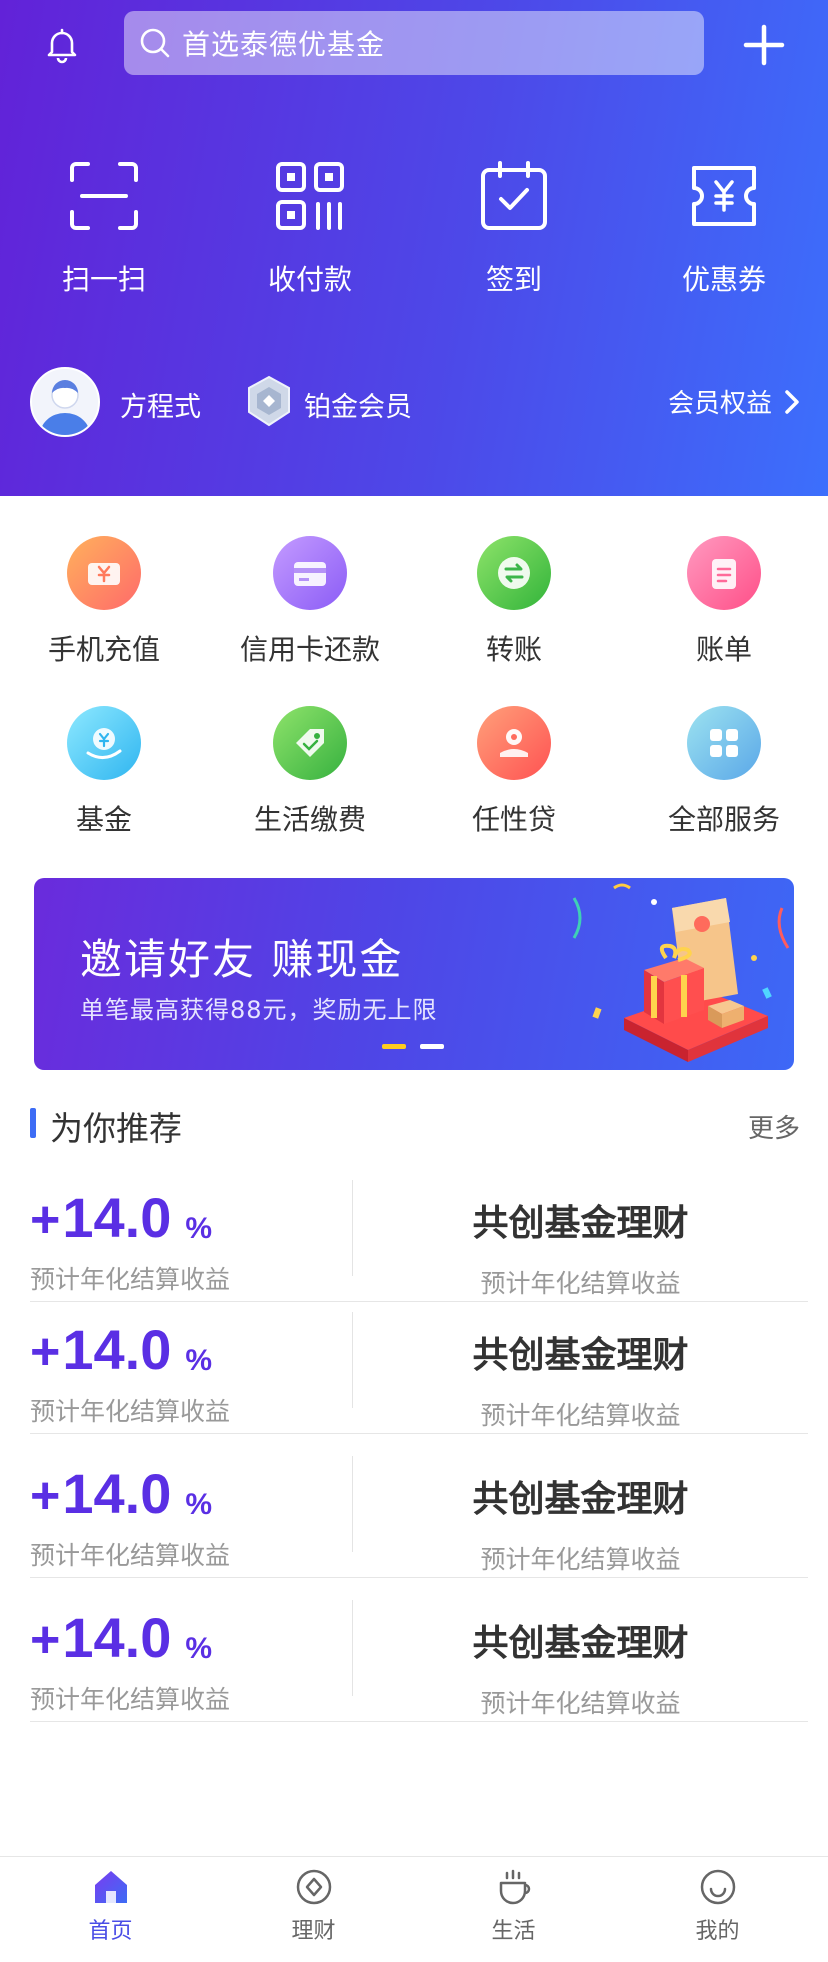  I want to click on bell-icon, so click(62, 45).